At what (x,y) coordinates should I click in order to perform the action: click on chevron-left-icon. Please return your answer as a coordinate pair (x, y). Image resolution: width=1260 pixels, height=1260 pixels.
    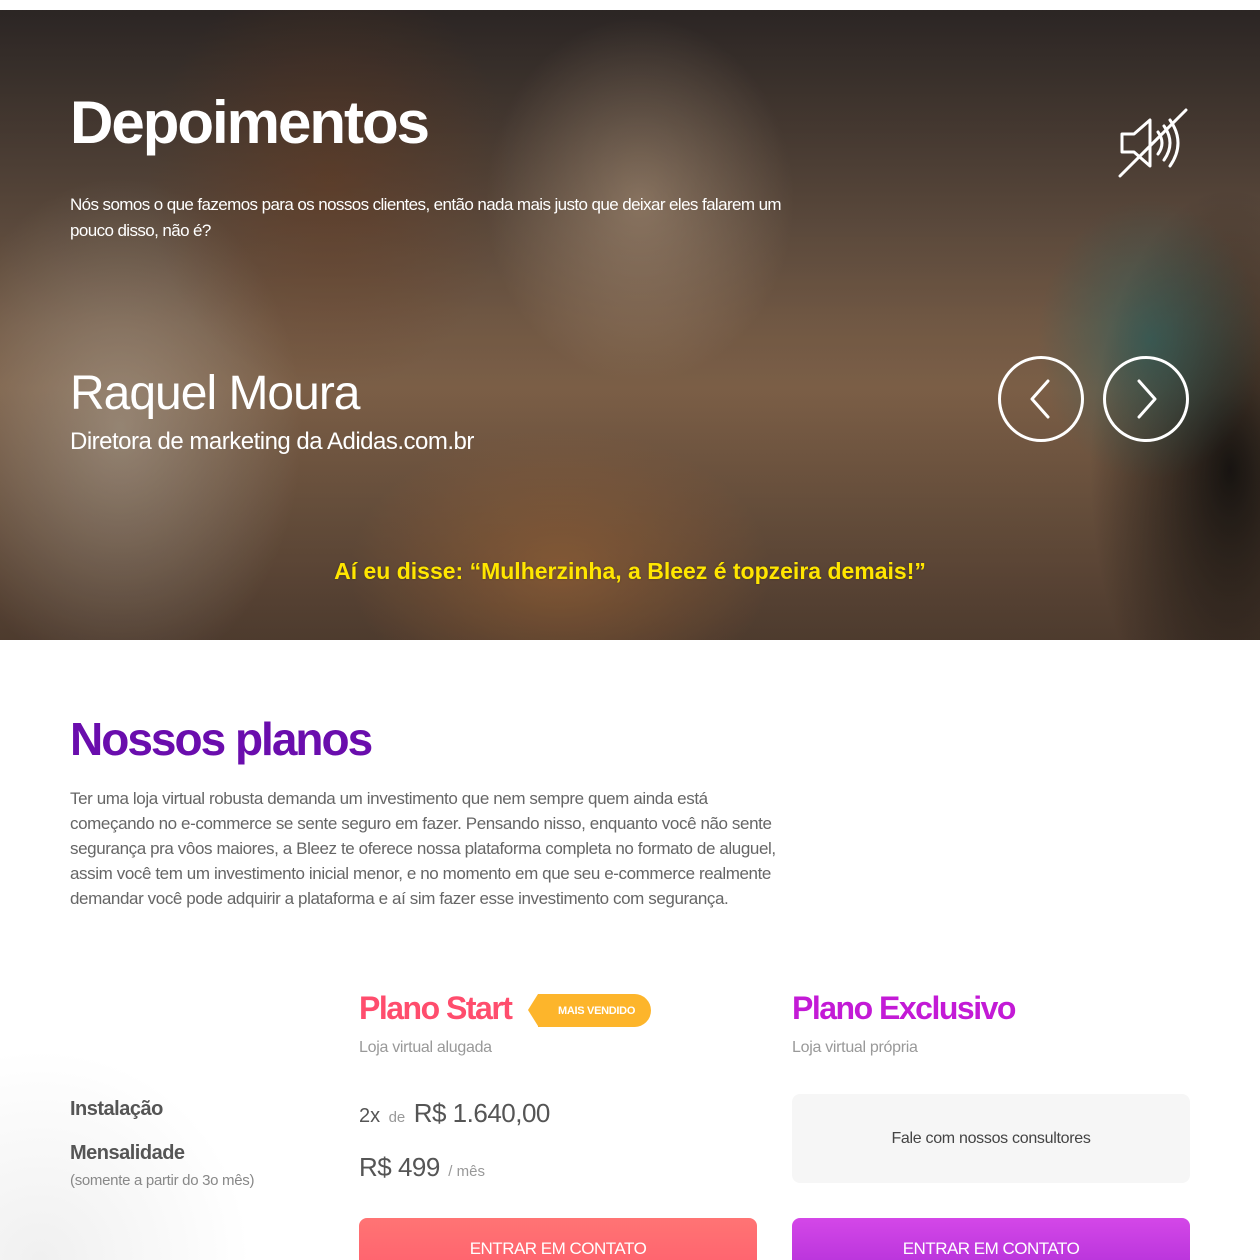
    Looking at the image, I should click on (1040, 399).